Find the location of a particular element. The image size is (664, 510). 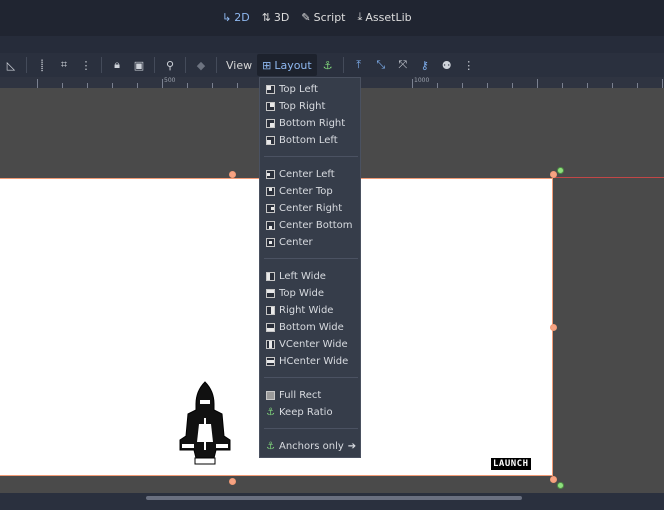

skeleton-icon: ⚲ is located at coordinates (170, 65).